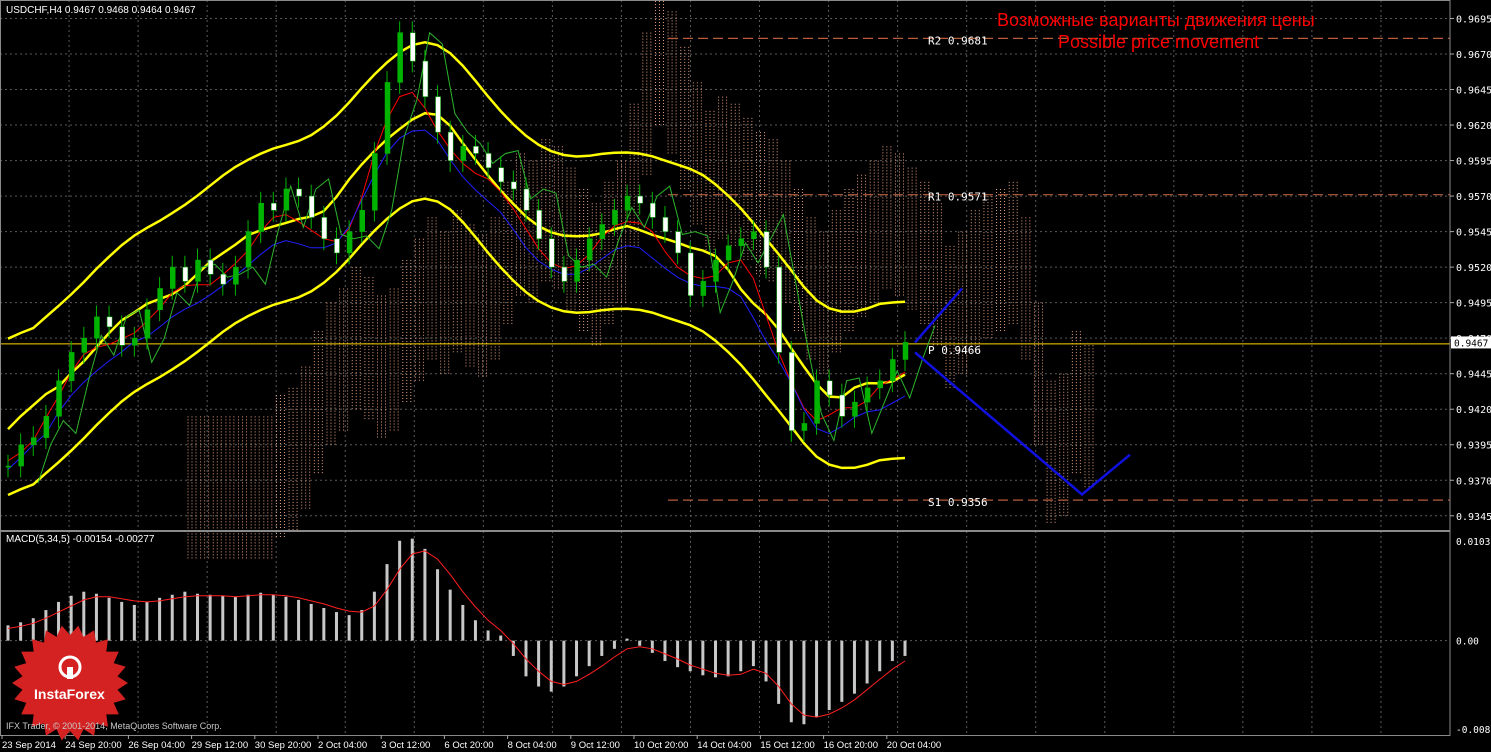 The image size is (1491, 752). Describe the element at coordinates (661, 745) in the screenshot. I see `x-tick-label: 10 Oct 20:00` at that location.